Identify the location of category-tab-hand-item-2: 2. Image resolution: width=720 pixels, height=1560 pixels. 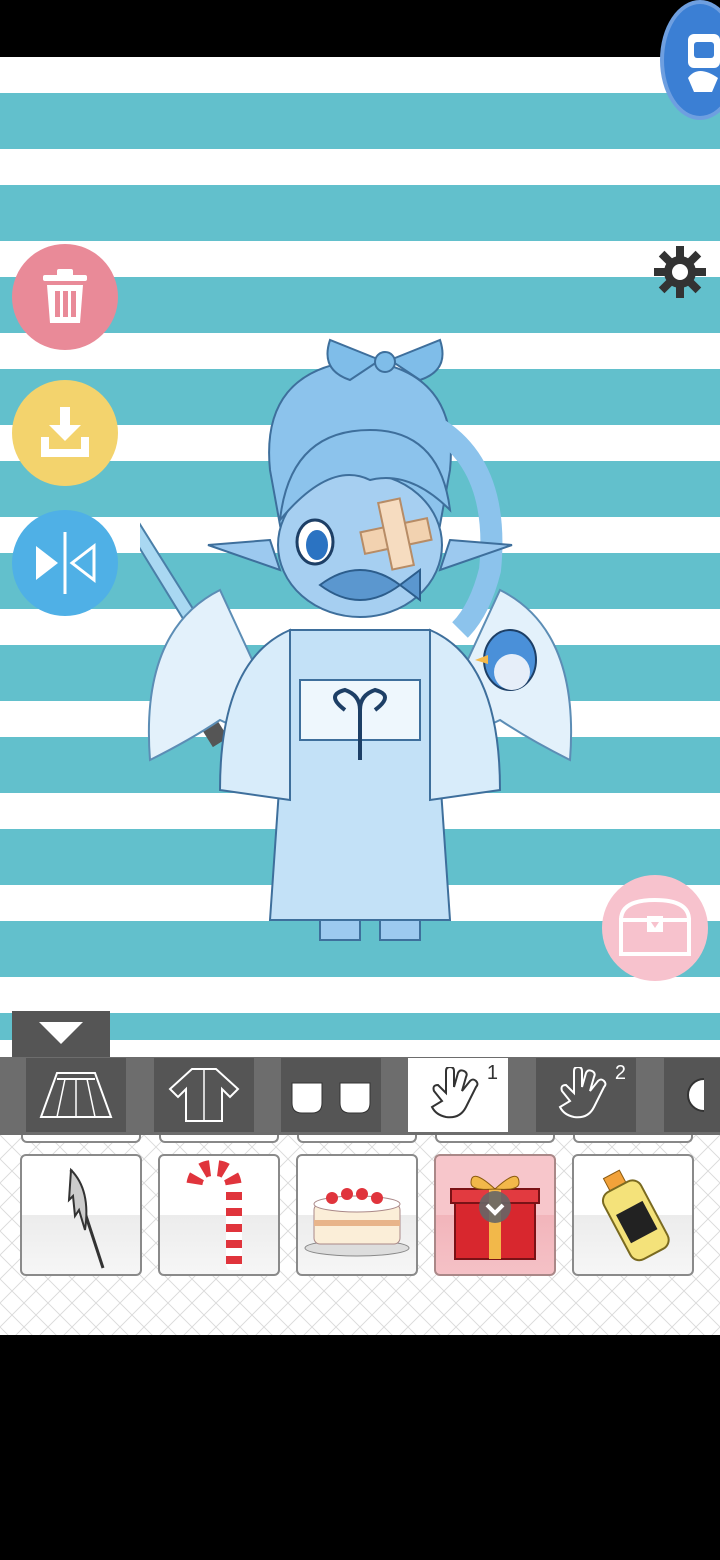
(586, 1095).